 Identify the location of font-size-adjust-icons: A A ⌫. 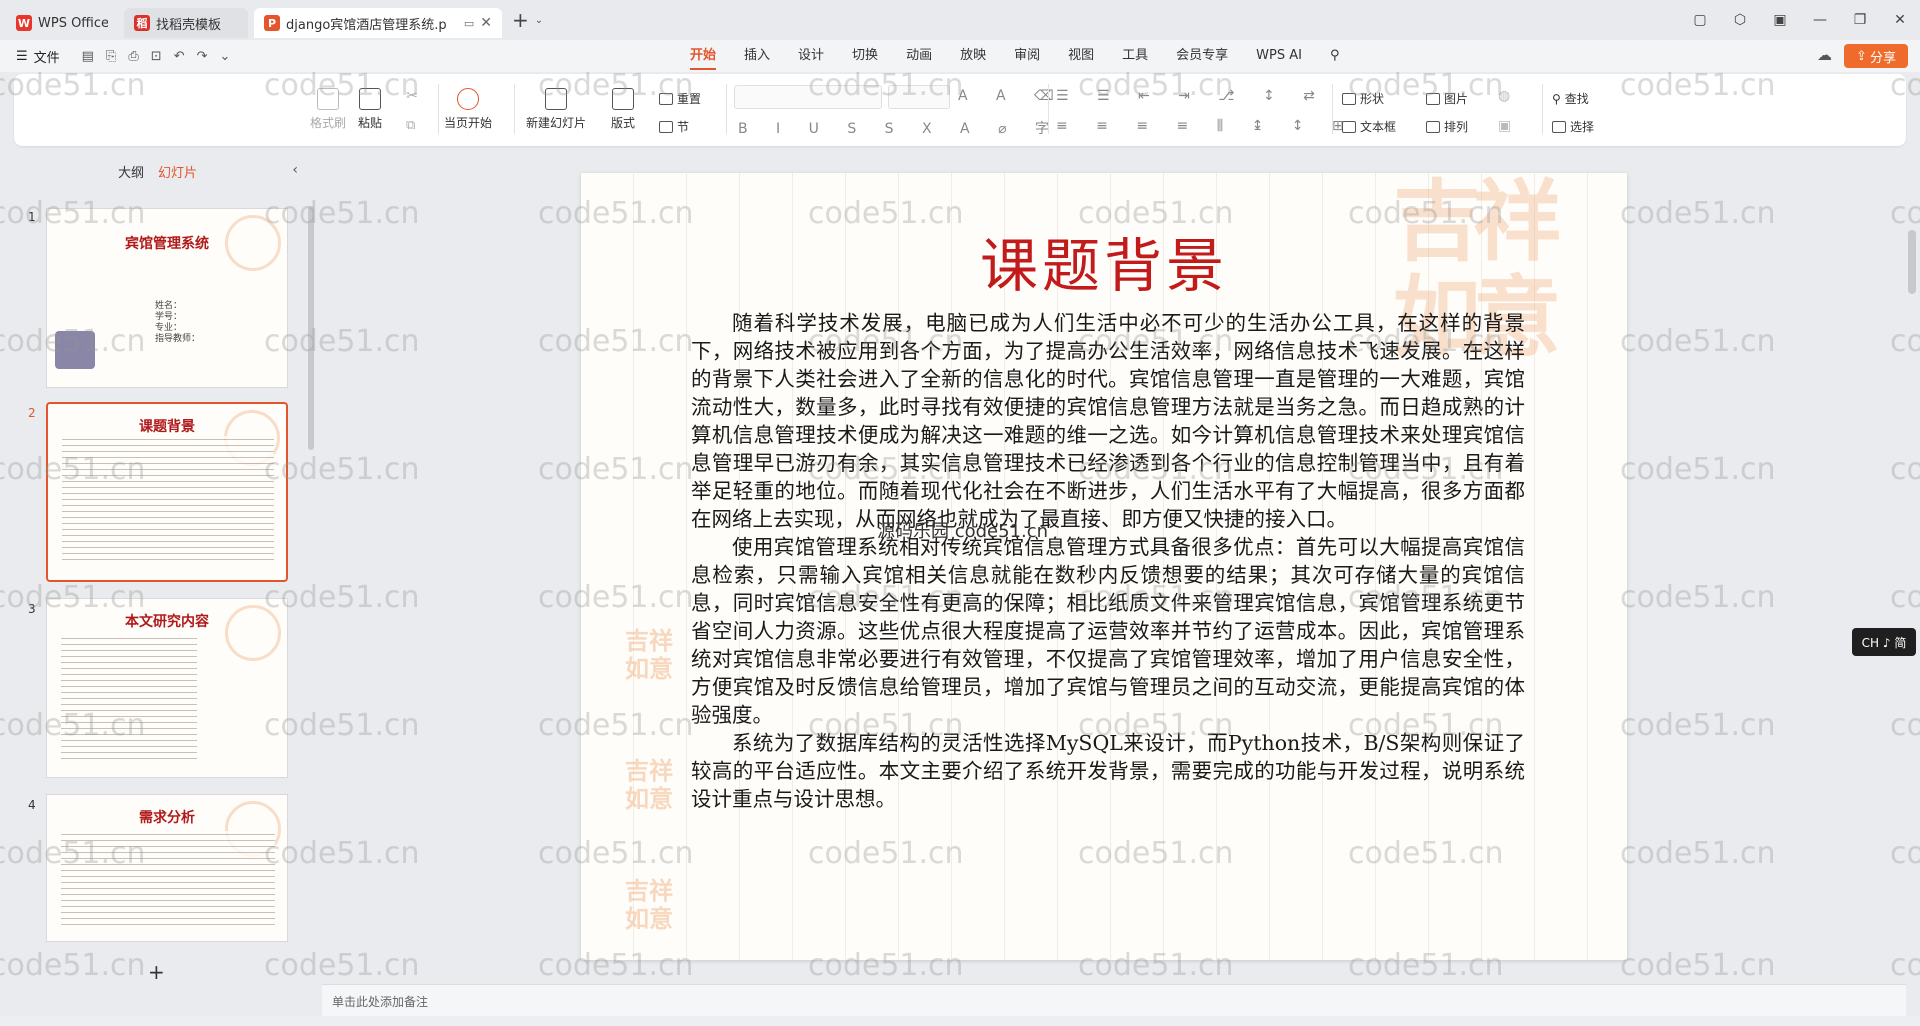
(1012, 96).